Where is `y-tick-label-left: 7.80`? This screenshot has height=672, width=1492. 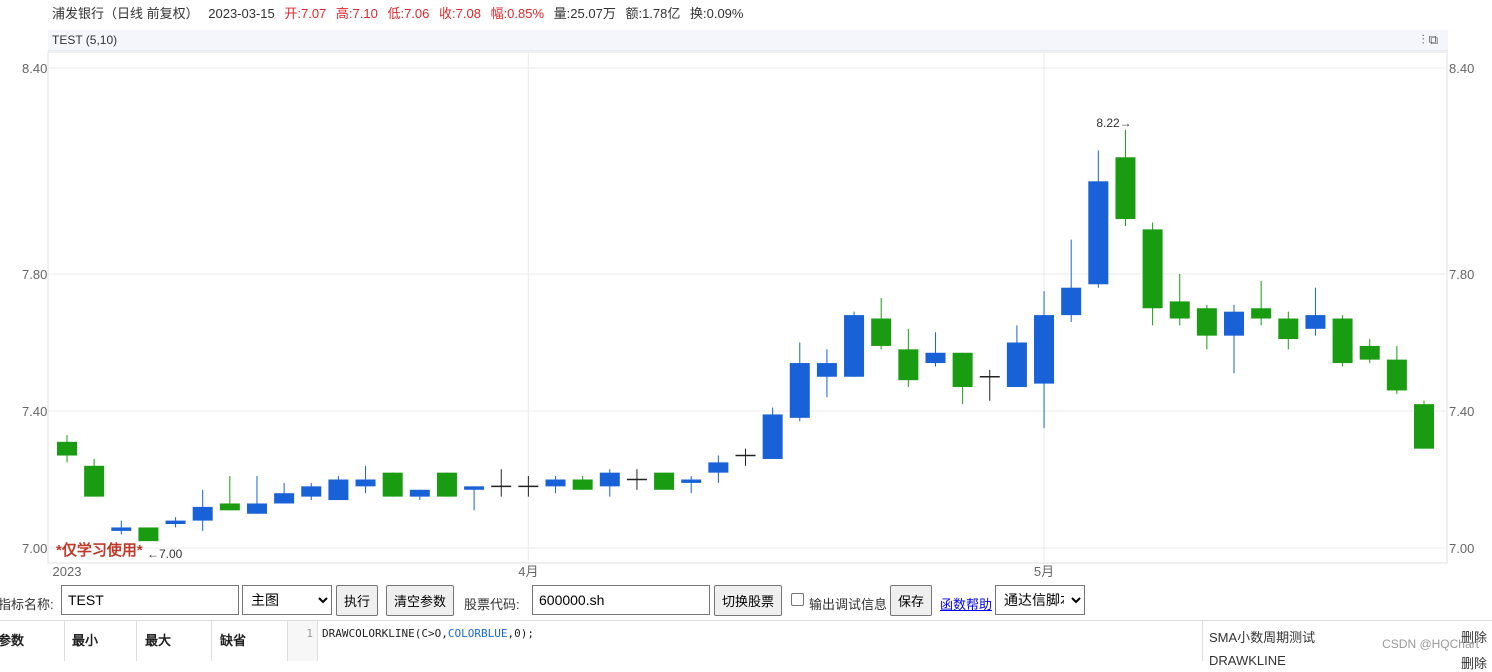
y-tick-label-left: 7.80 is located at coordinates (34, 274).